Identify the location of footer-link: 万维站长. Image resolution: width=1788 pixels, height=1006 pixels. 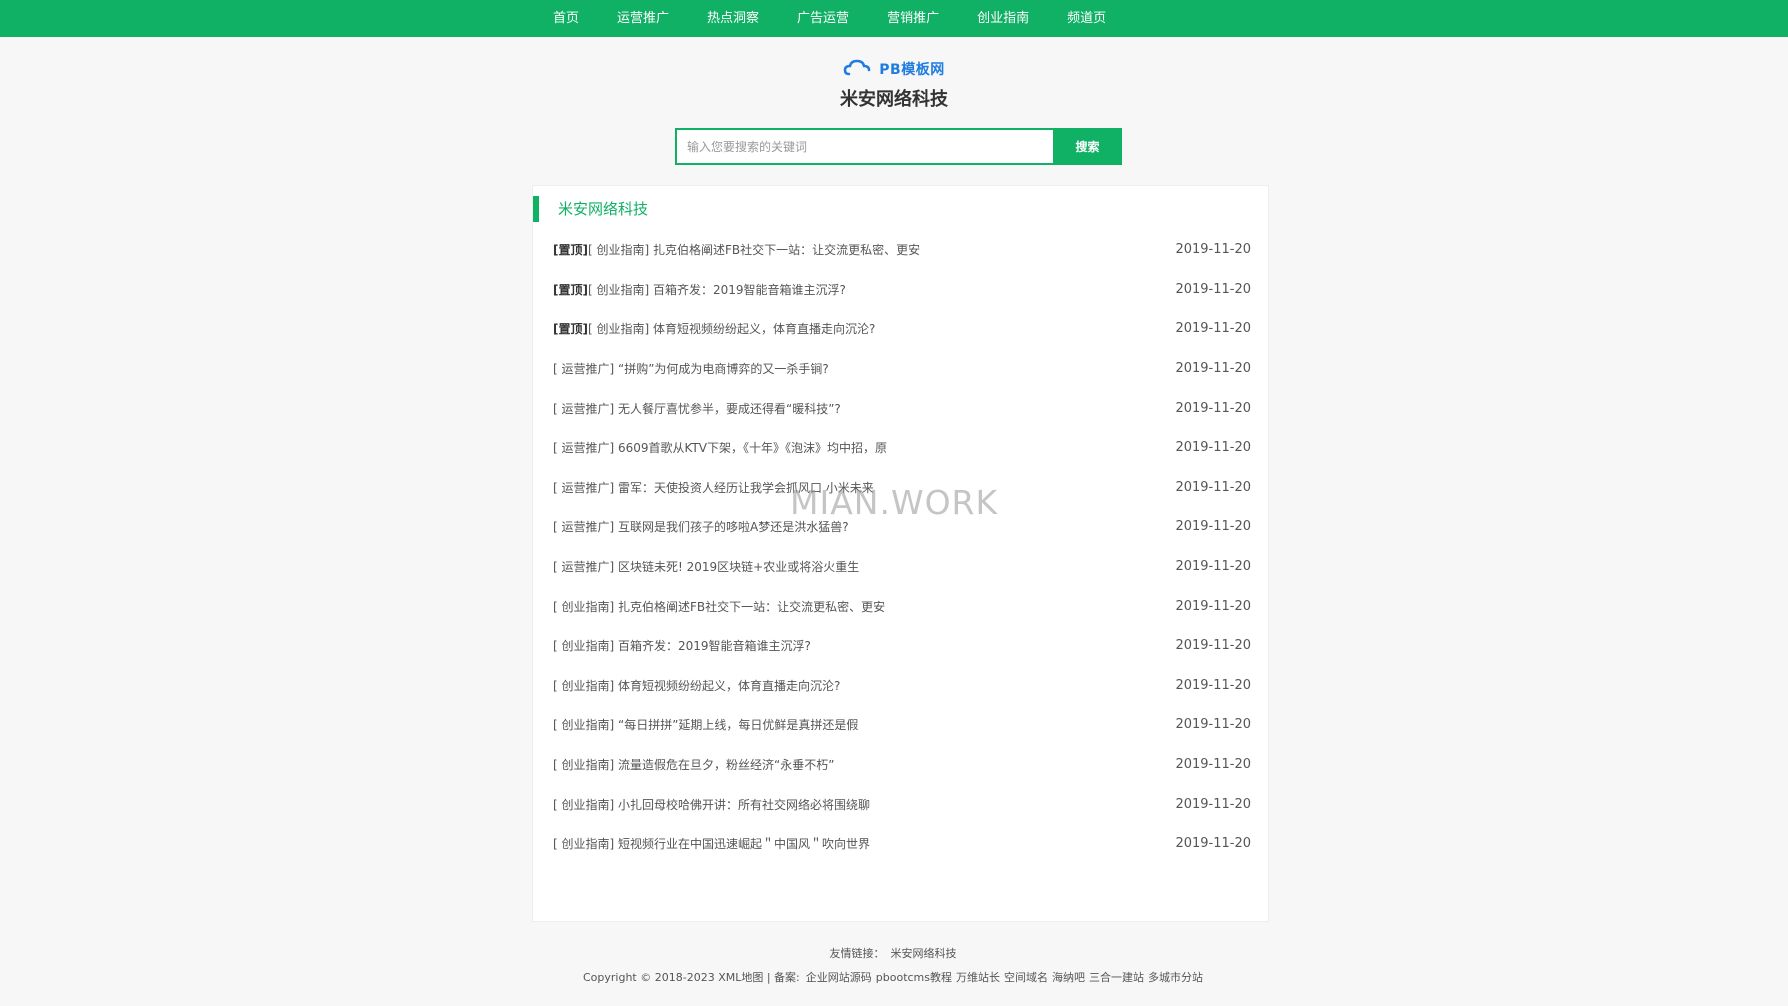
(978, 977).